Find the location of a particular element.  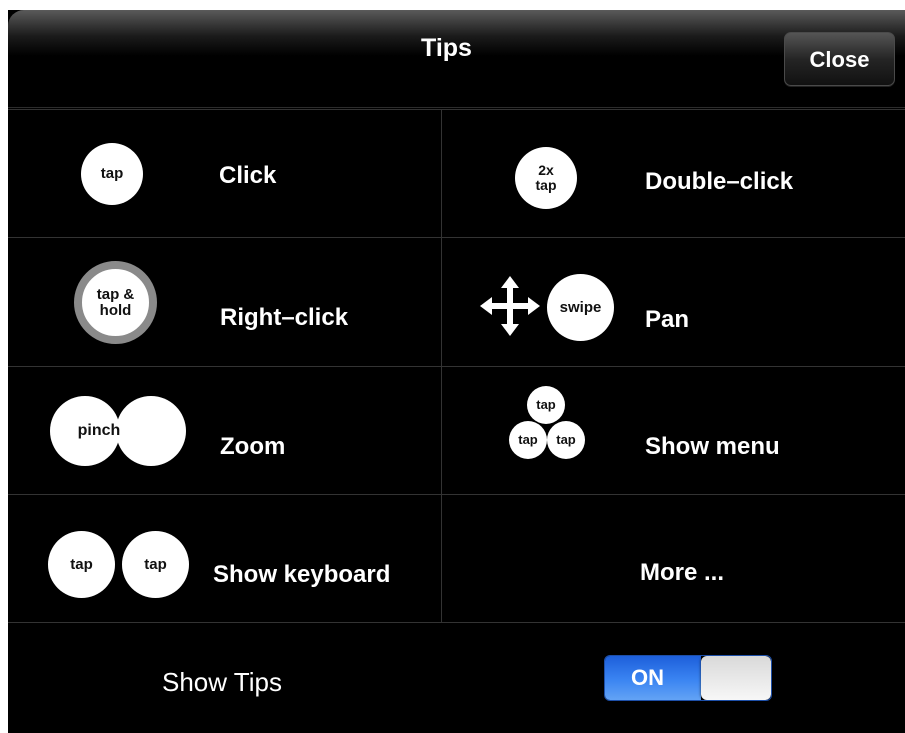

tip-label: Double–click is located at coordinates (719, 181).